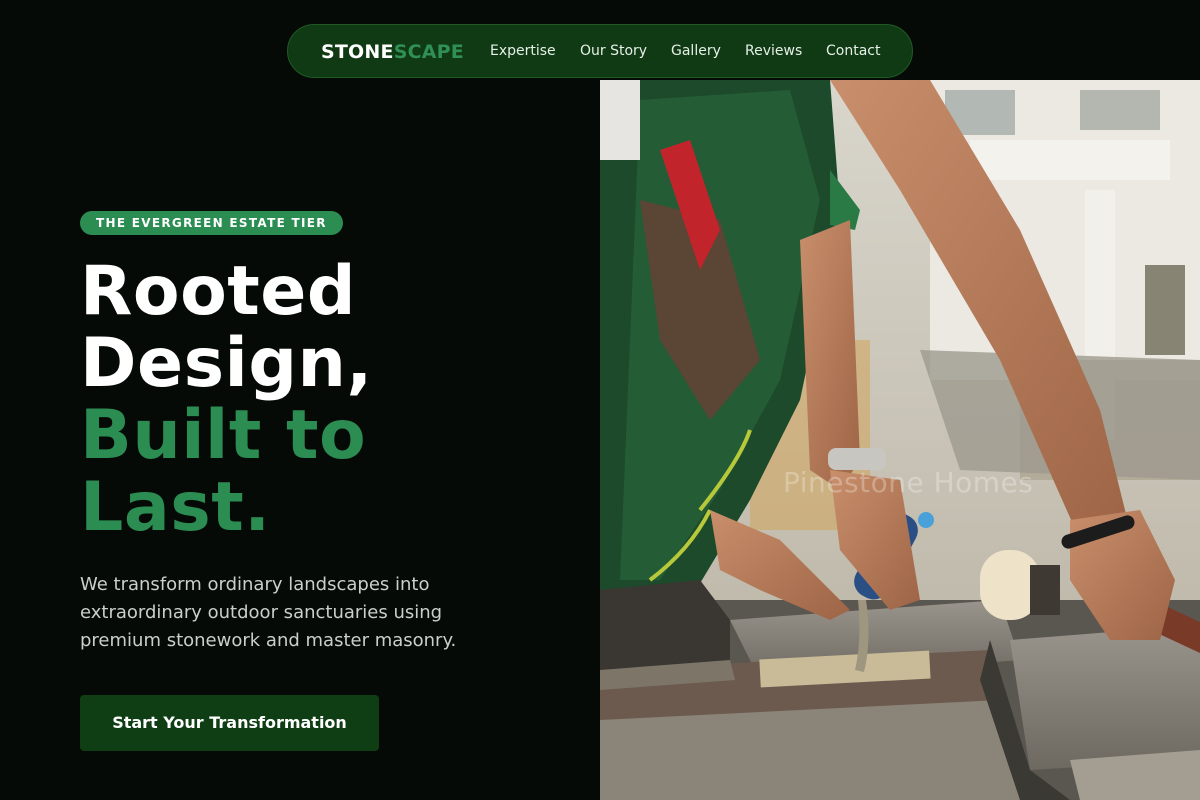 The width and height of the screenshot is (1200, 800). I want to click on tier-badge: THE EVERGREEN ESTATE TIER, so click(211, 223).